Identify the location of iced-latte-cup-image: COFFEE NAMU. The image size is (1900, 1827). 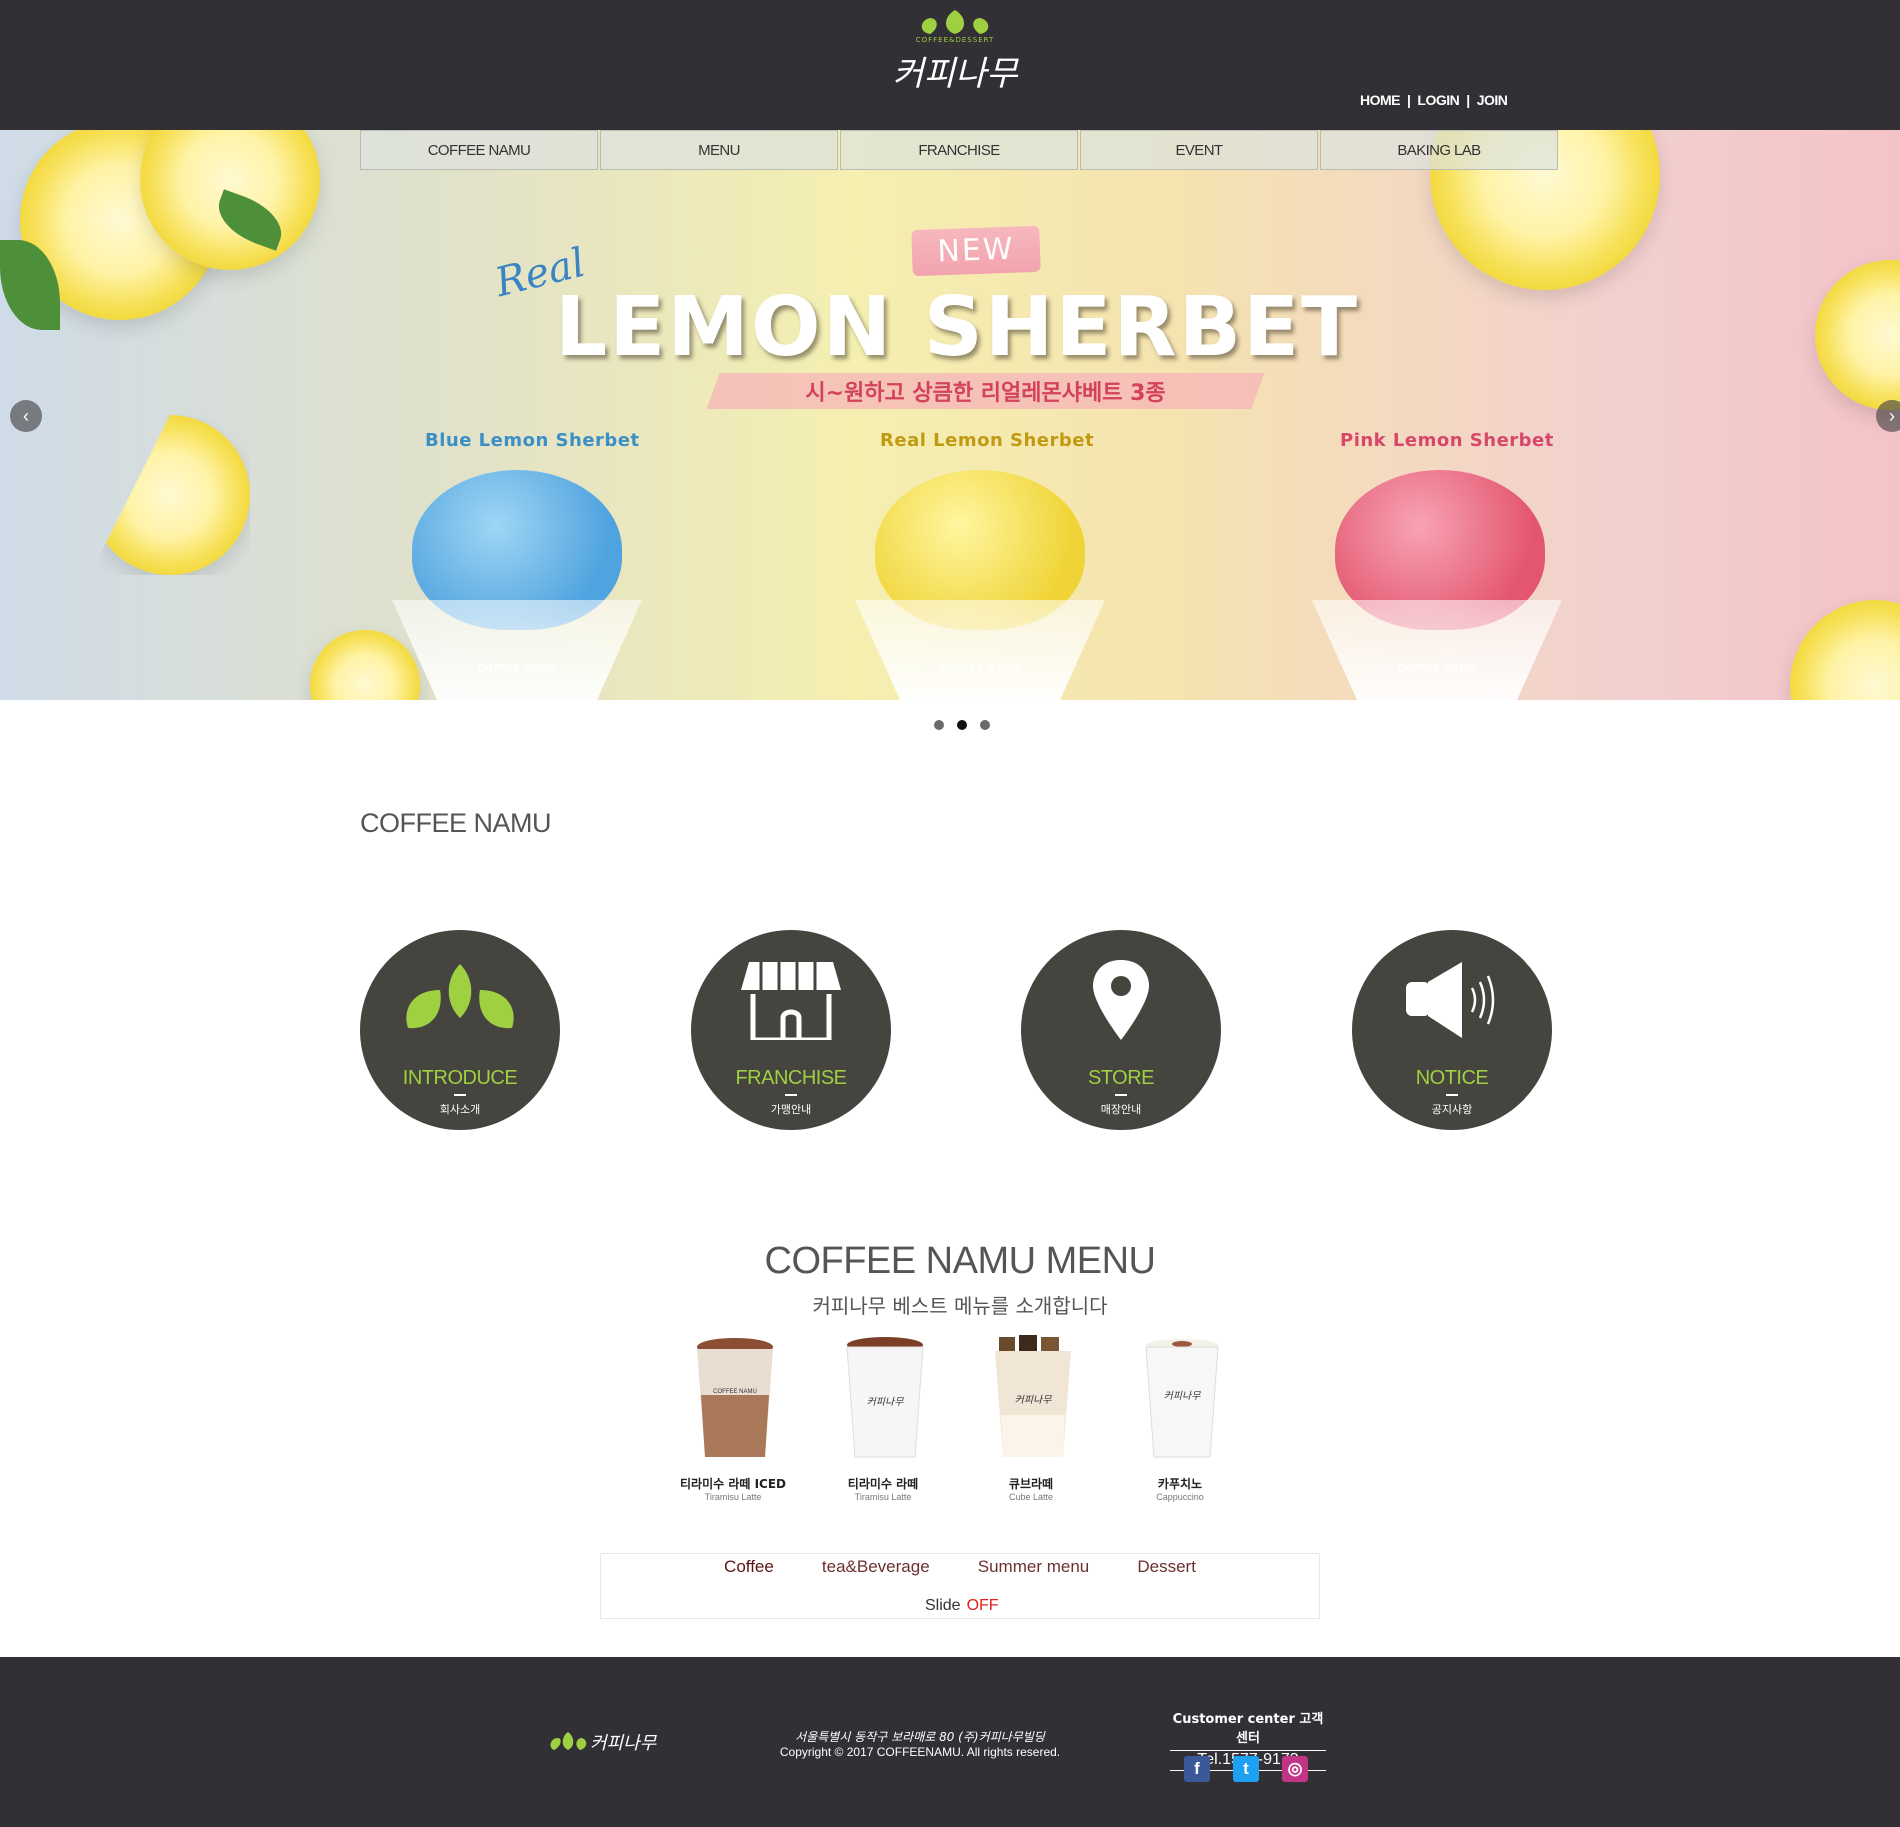
(735, 1397).